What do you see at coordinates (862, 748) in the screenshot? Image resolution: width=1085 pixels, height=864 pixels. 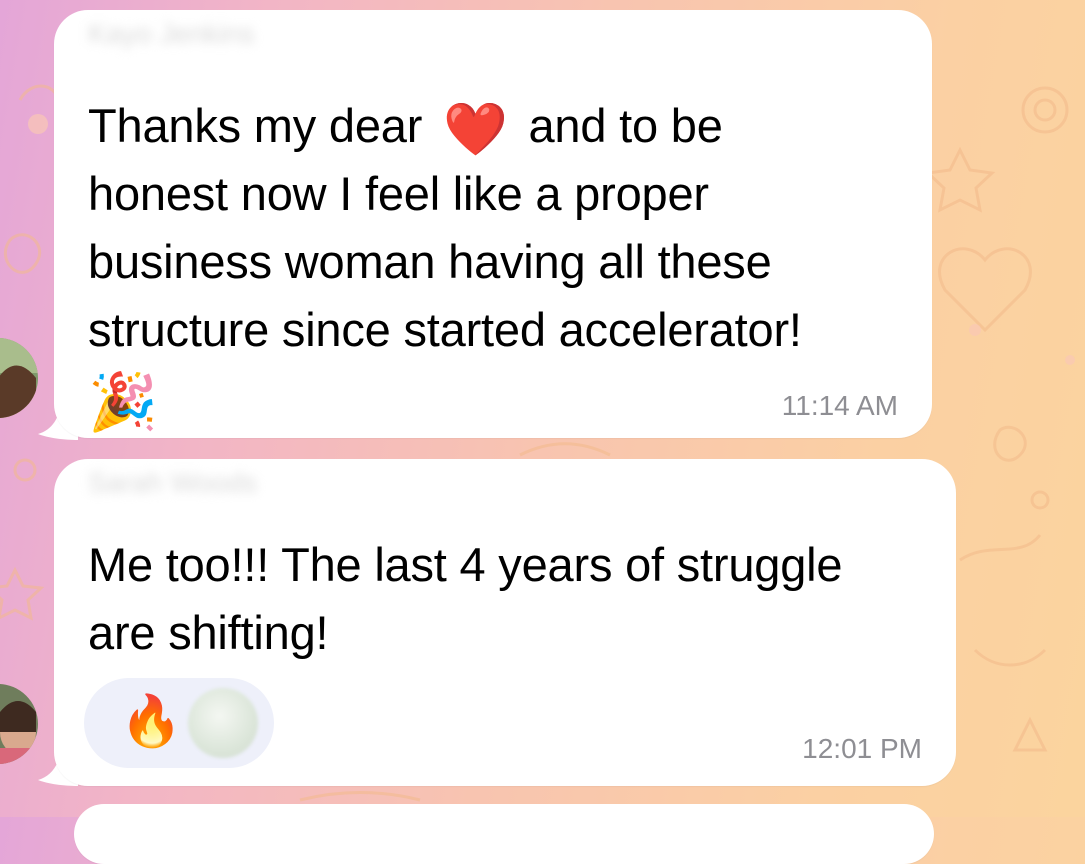 I see `message-timestamp: 12:01 PM` at bounding box center [862, 748].